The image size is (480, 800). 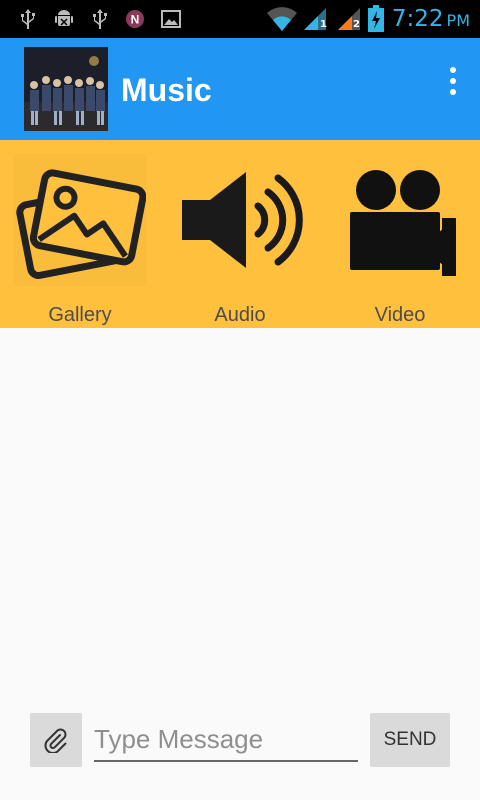 What do you see at coordinates (376, 18) in the screenshot?
I see `battery-charging-icon` at bounding box center [376, 18].